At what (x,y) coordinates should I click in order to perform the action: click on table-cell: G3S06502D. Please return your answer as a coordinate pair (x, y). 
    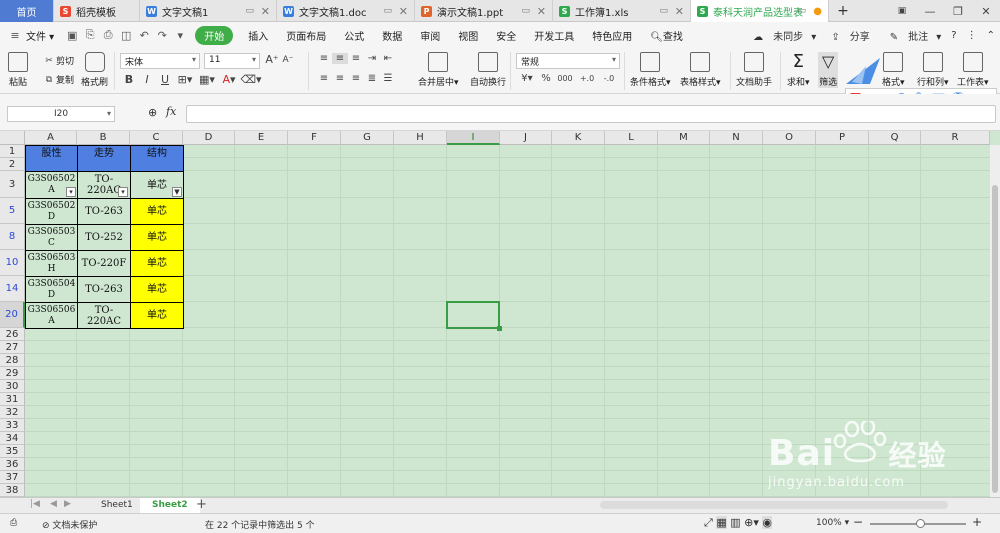
    Looking at the image, I should click on (51, 211).